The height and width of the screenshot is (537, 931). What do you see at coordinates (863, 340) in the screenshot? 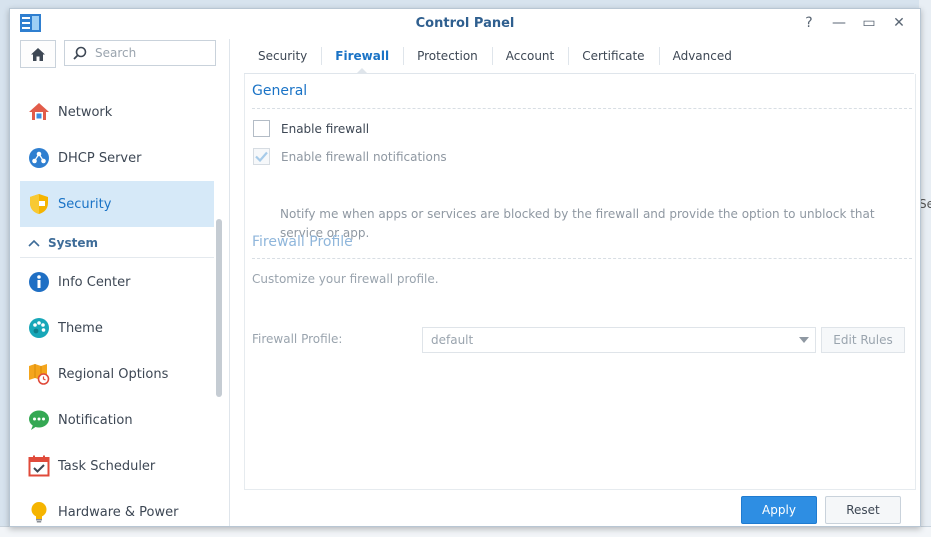
I see `edit-rules-button: Edit Rules` at bounding box center [863, 340].